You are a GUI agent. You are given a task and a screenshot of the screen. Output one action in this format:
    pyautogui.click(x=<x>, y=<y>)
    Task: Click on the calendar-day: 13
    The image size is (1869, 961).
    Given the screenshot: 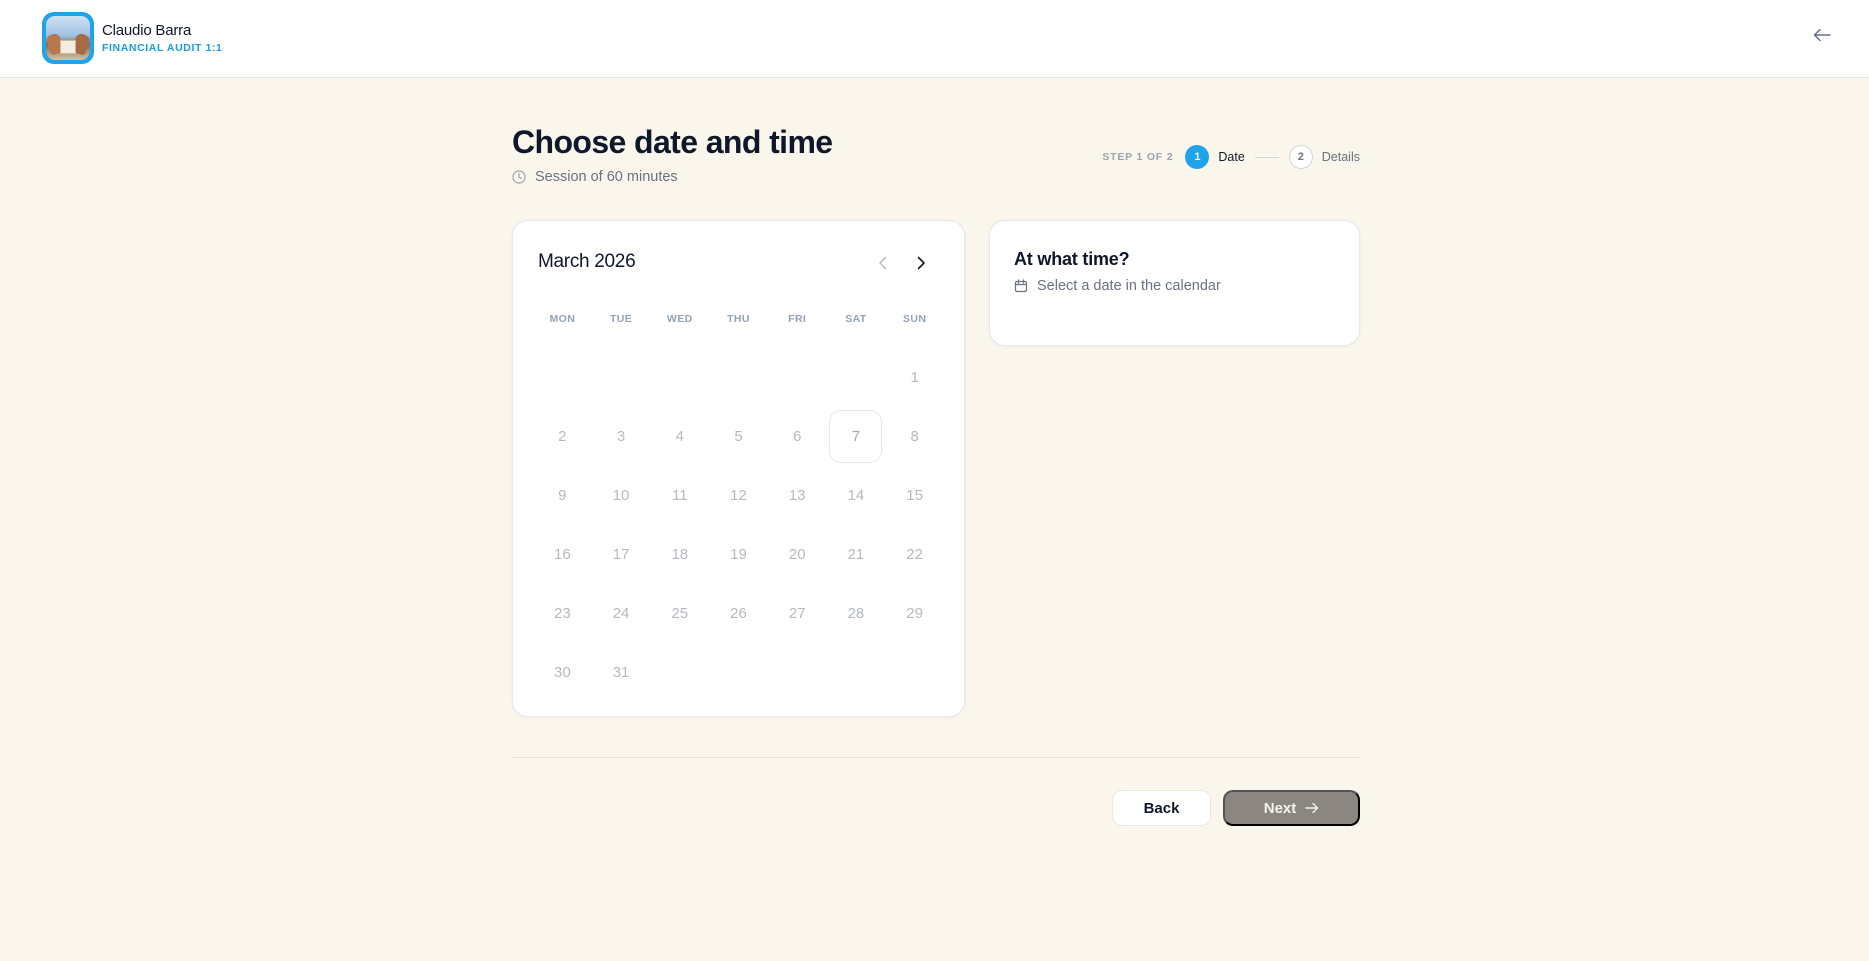 What is the action you would take?
    pyautogui.click(x=797, y=495)
    